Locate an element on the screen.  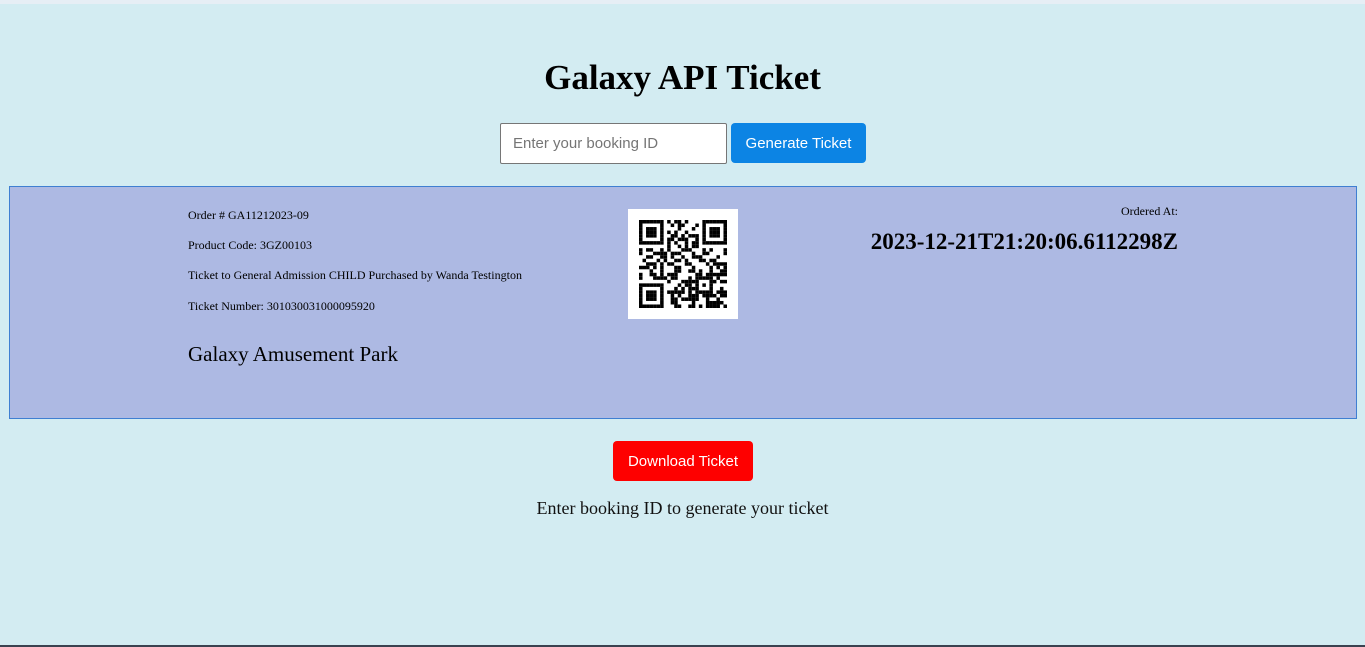
booking-id-input is located at coordinates (613, 143).